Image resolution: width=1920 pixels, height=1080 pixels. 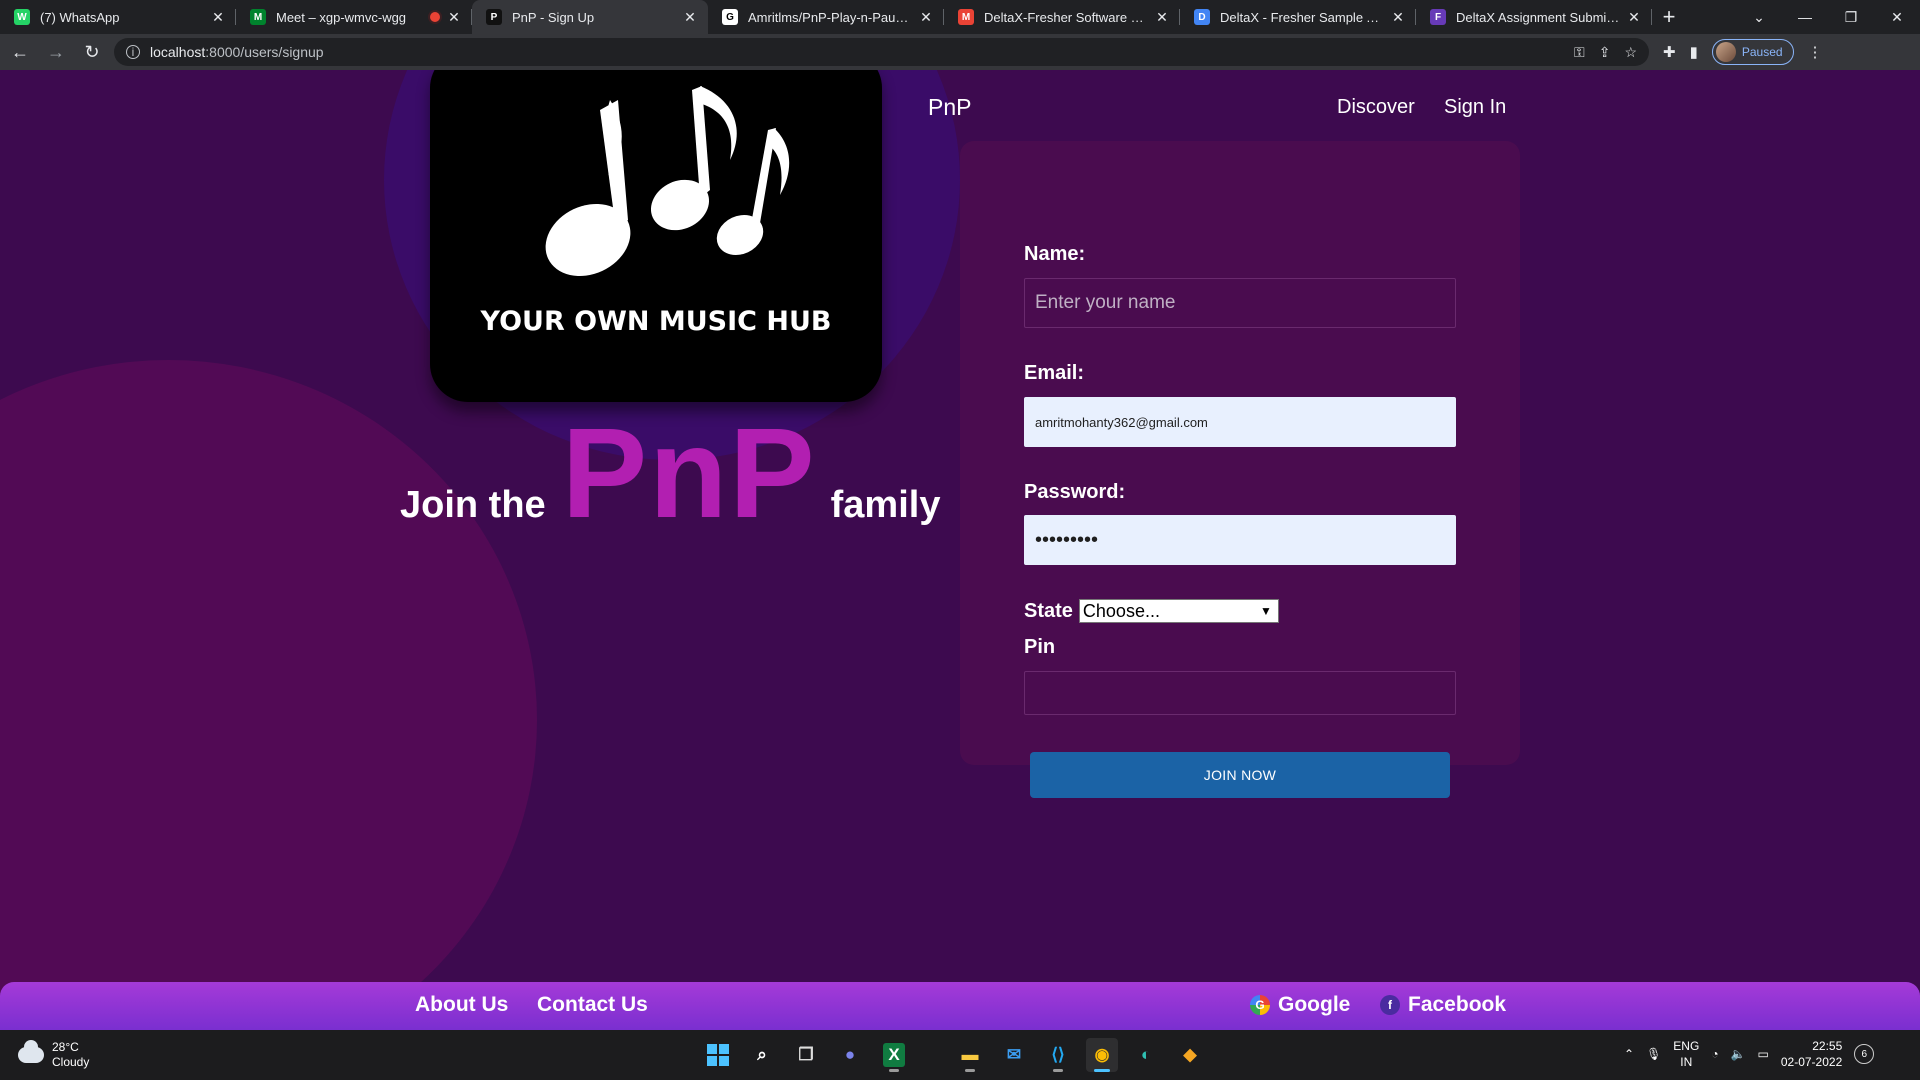 I want to click on windows-logo-icon, so click(x=718, y=1055).